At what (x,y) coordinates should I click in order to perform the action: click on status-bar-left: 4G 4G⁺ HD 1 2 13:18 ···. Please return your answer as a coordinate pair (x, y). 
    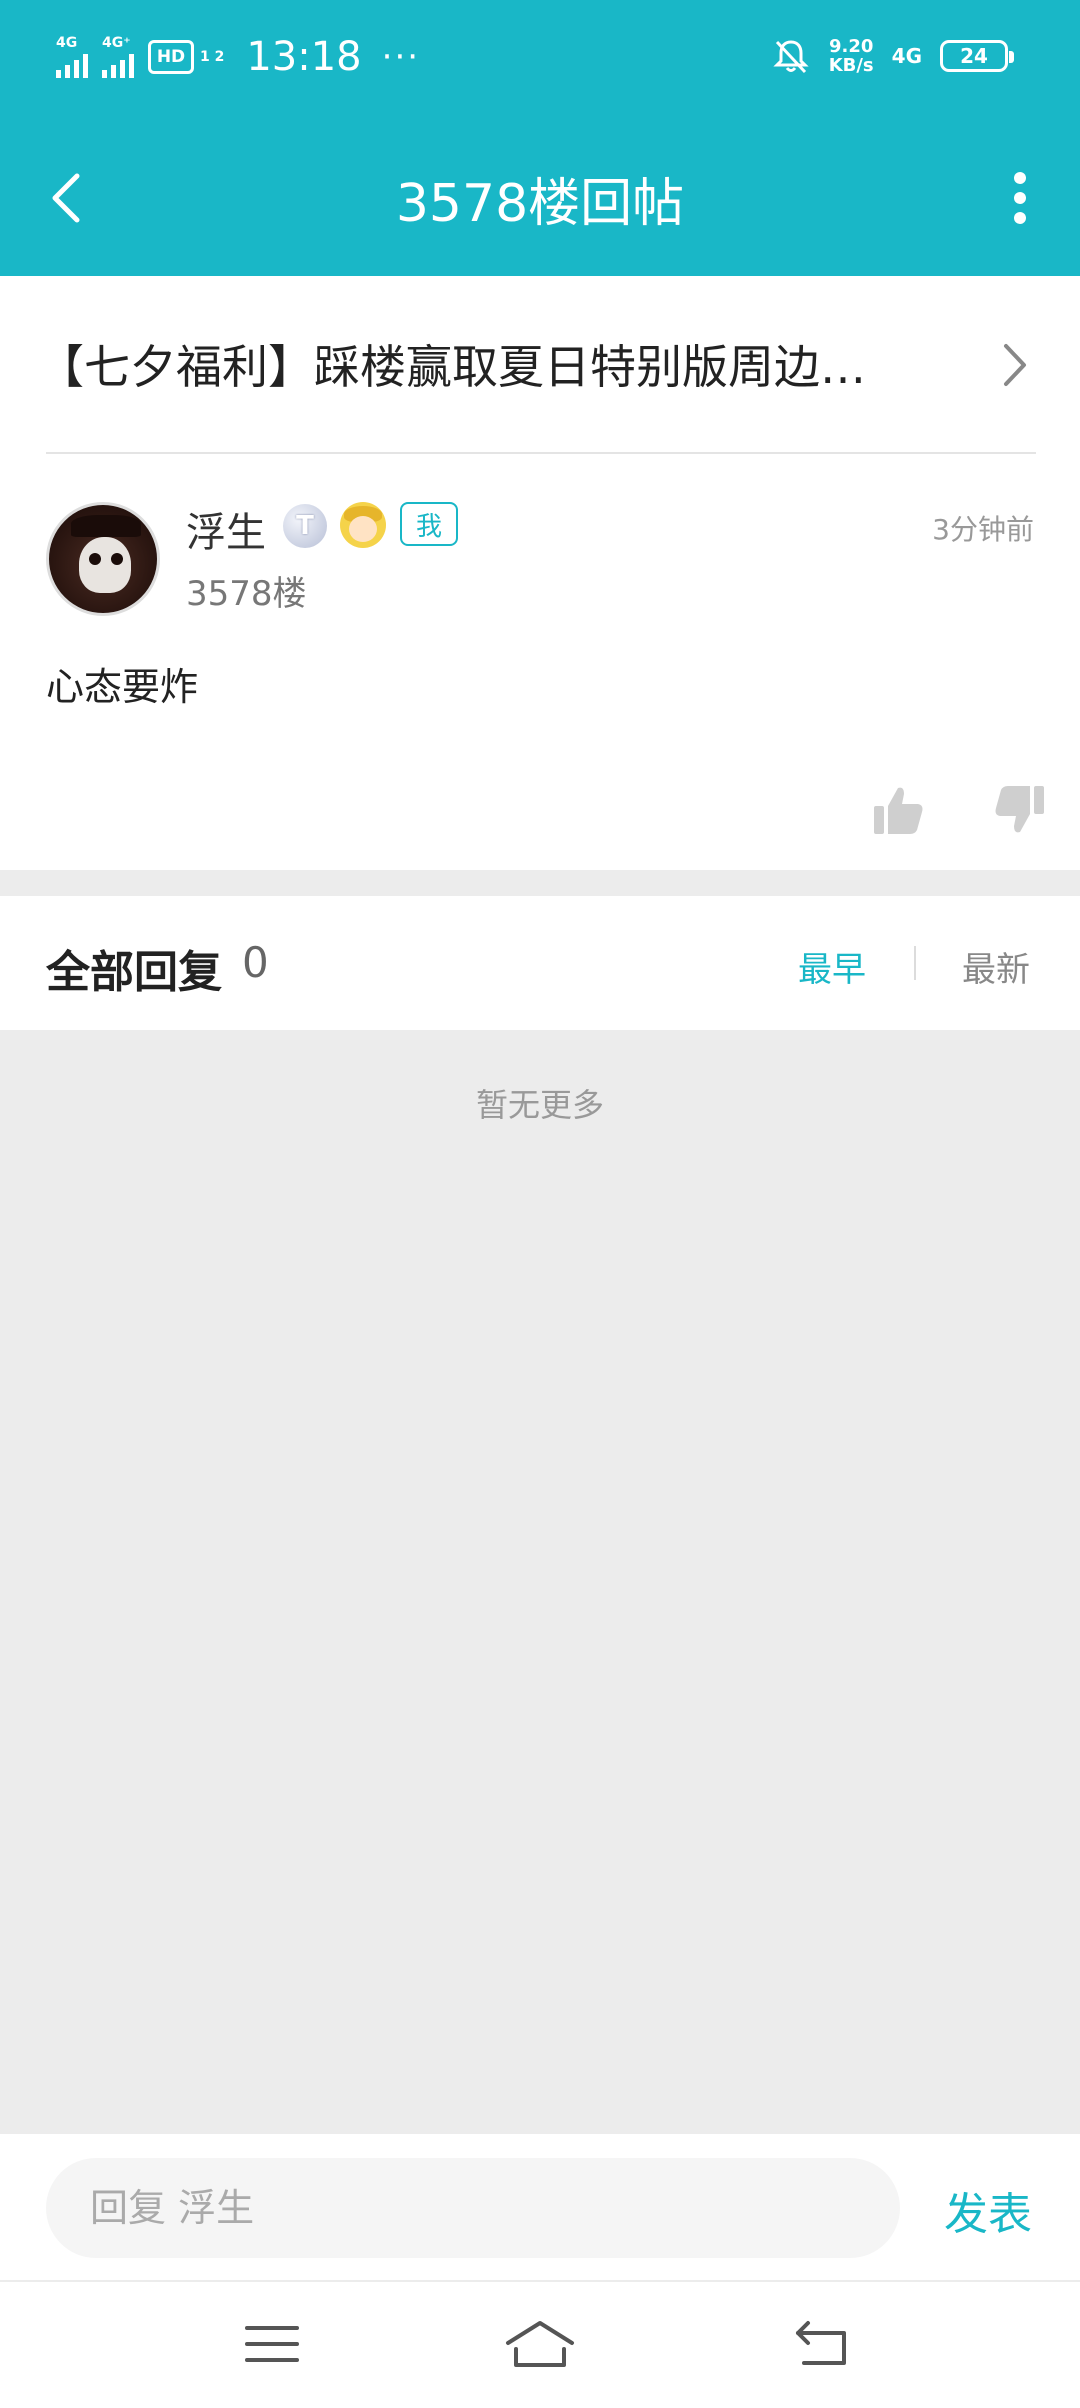
    Looking at the image, I should click on (238, 57).